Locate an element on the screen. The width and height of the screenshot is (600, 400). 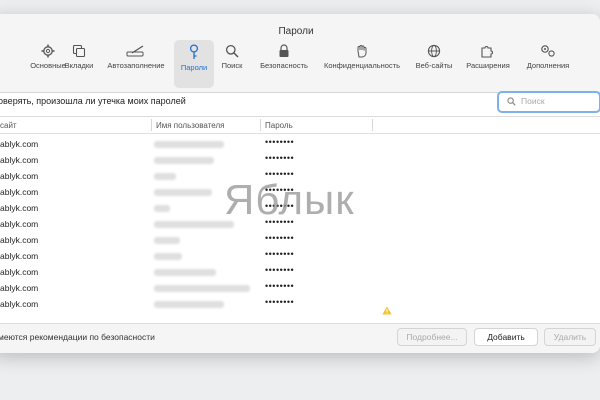
tab-privacy-label: Конфиденциальность is located at coordinates (362, 65).